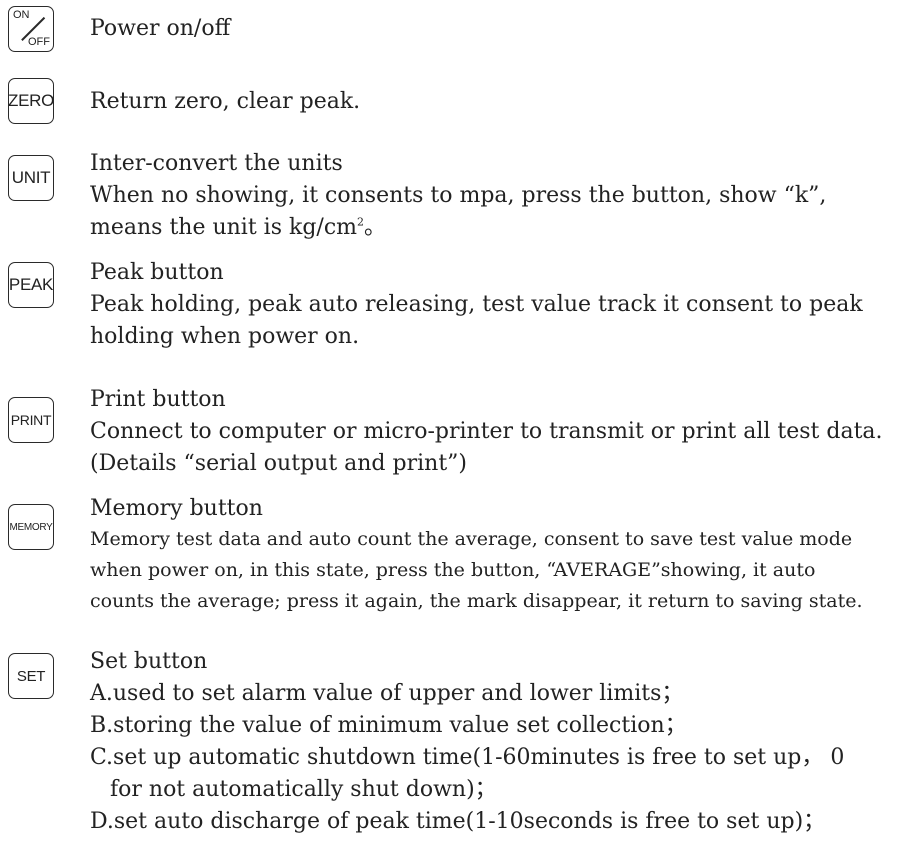 The image size is (916, 852). I want to click on peak-key-label: PEAK, so click(31, 284).